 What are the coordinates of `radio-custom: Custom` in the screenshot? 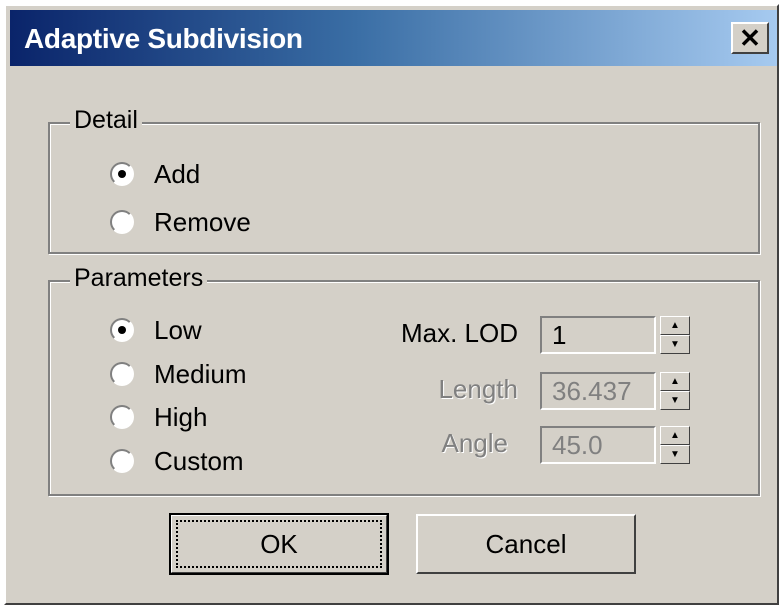 It's located at (177, 461).